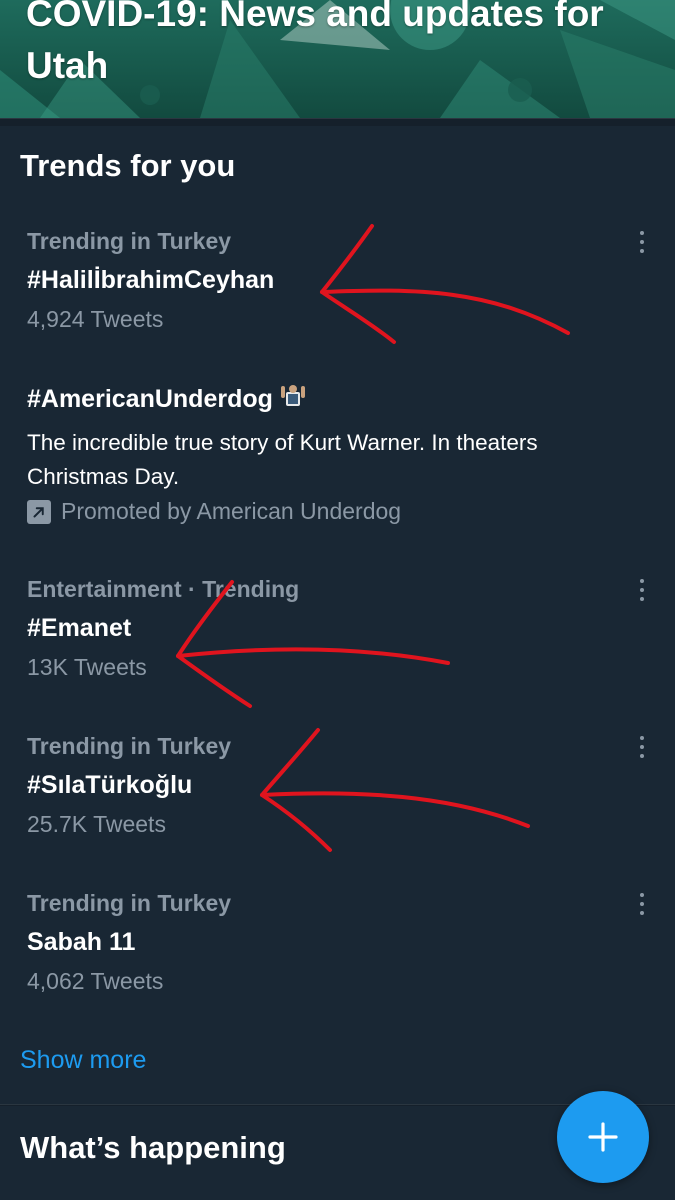 This screenshot has width=675, height=1200. What do you see at coordinates (96, 824) in the screenshot?
I see `trend-tweet-count: 25.7K Tweets` at bounding box center [96, 824].